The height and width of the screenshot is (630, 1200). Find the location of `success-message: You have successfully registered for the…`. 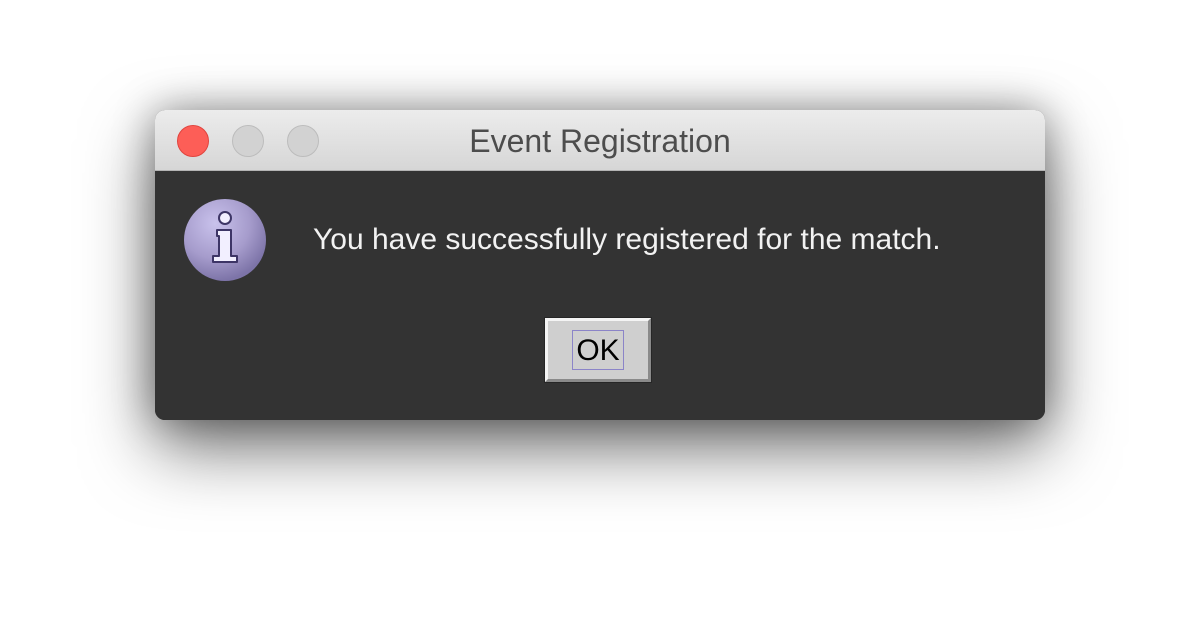

success-message: You have successfully registered for the… is located at coordinates (627, 239).